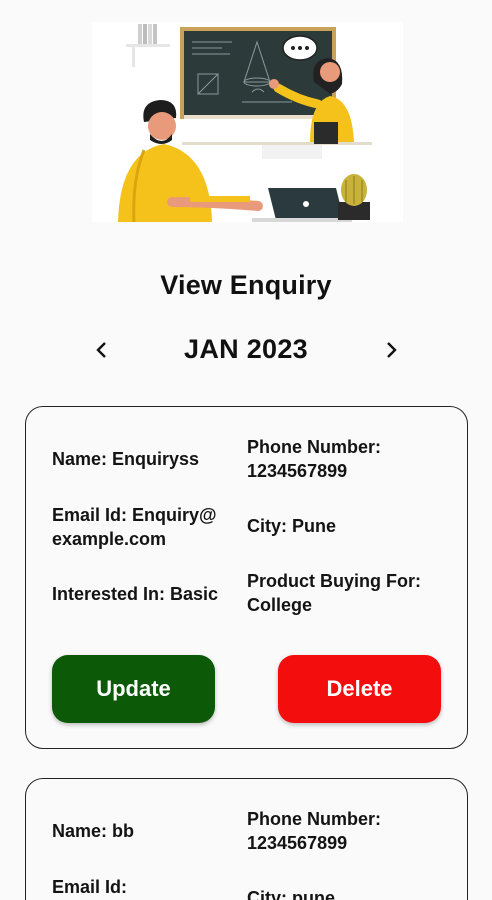 Image resolution: width=492 pixels, height=900 pixels. What do you see at coordinates (133, 689) in the screenshot?
I see `update-button: Update` at bounding box center [133, 689].